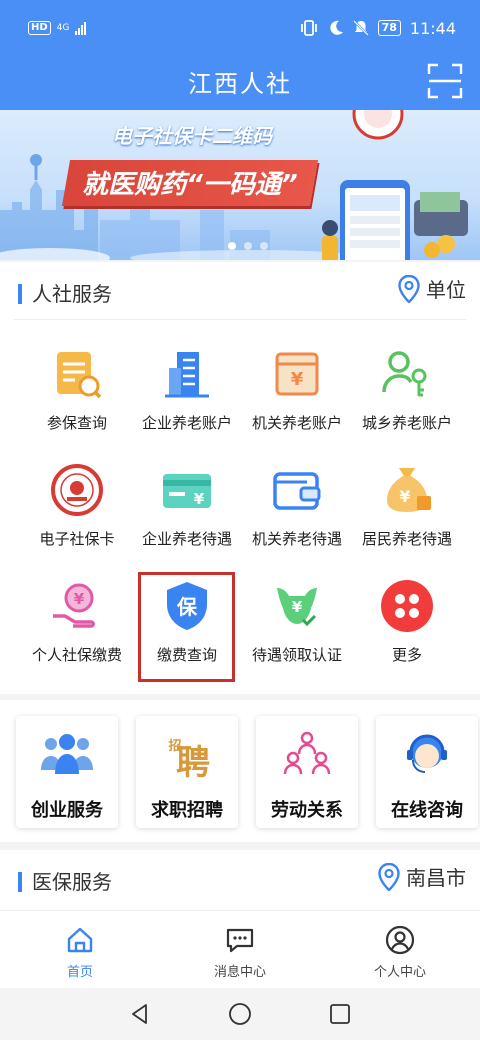 The height and width of the screenshot is (1040, 480). What do you see at coordinates (192, 136) in the screenshot?
I see `banner-subtitle: 电子社保卡二维码` at bounding box center [192, 136].